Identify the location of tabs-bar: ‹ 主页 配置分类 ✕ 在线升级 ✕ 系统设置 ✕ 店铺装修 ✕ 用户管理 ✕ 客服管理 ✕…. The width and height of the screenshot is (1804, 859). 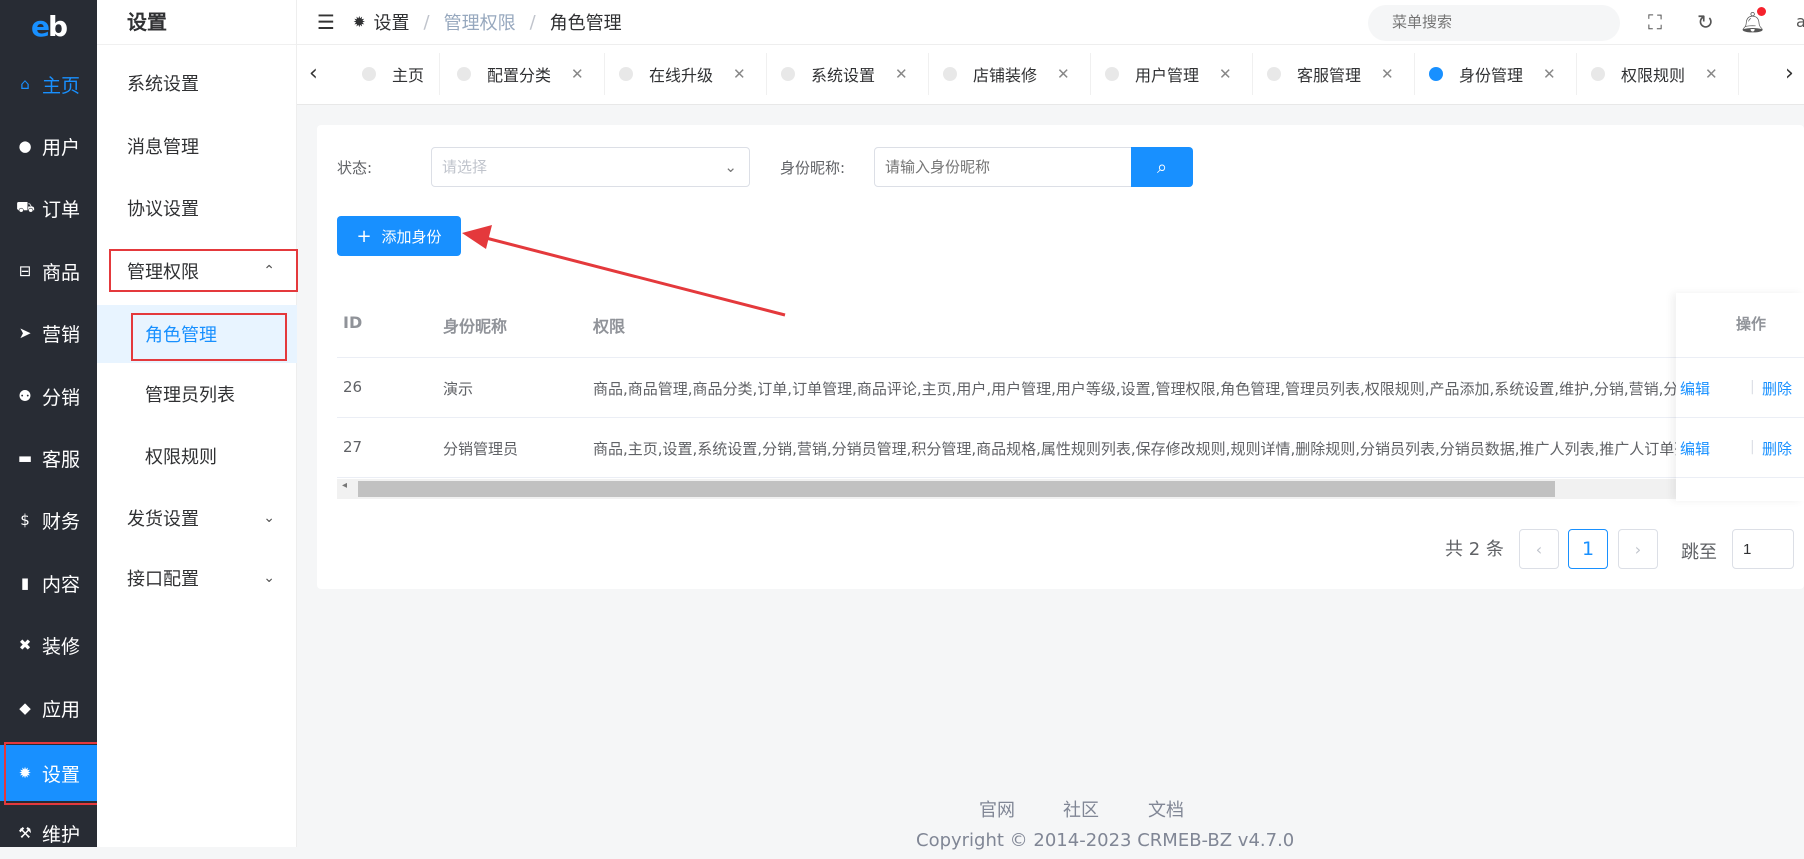
(1050, 75).